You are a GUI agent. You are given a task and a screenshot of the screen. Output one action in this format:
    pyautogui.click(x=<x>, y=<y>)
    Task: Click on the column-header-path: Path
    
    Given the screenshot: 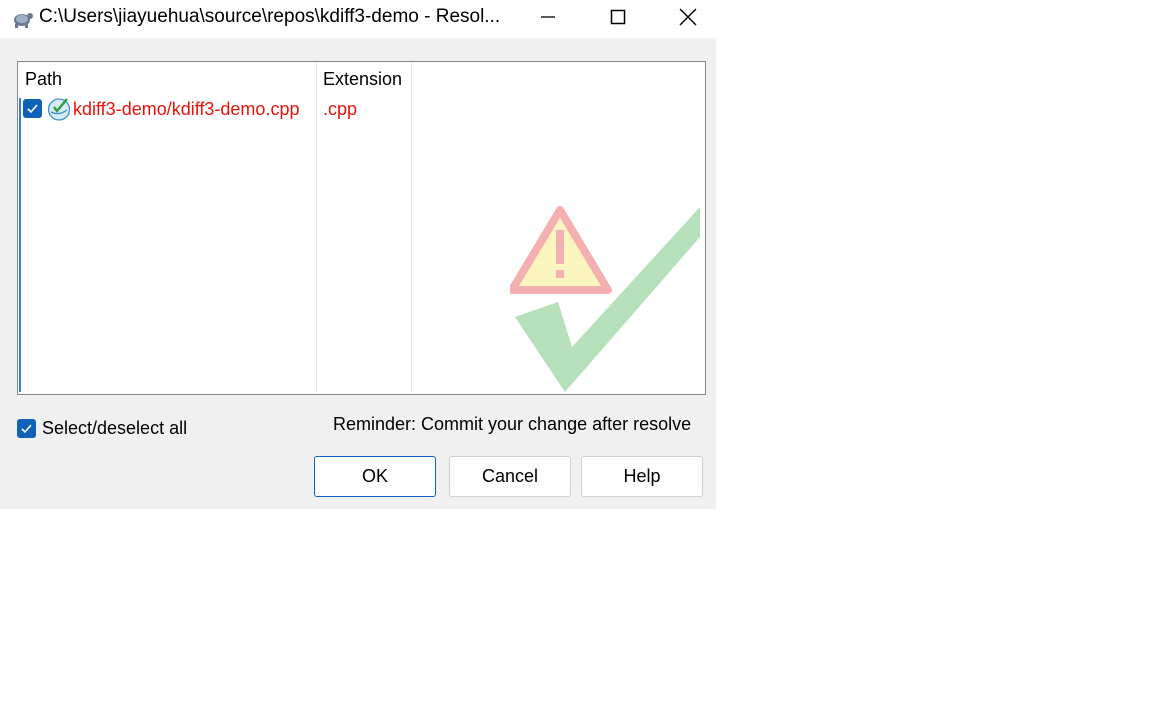 What is the action you would take?
    pyautogui.click(x=167, y=79)
    